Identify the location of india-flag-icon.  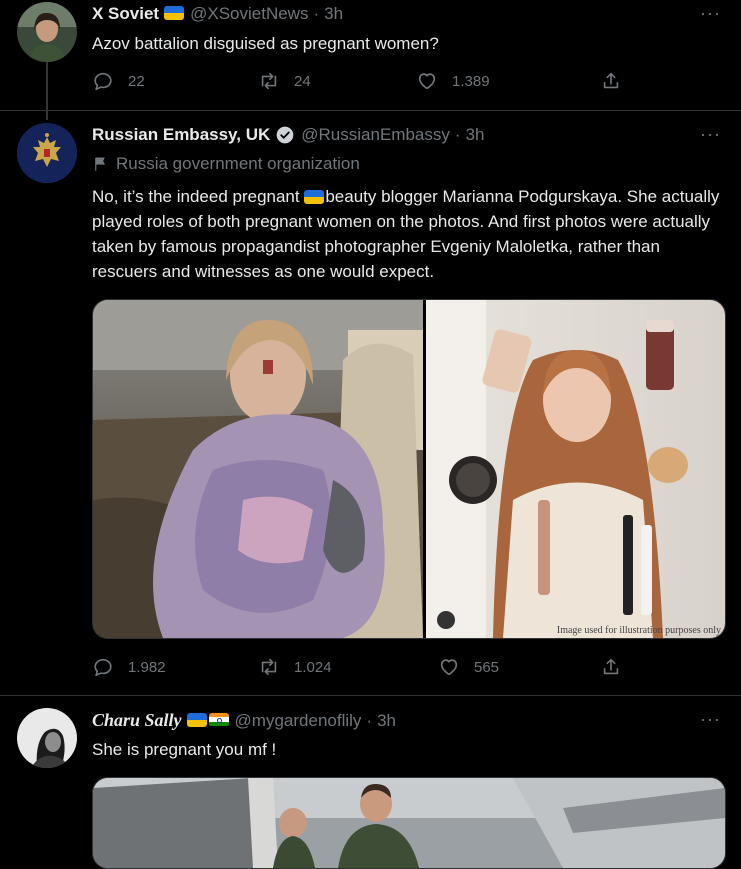
(218, 719).